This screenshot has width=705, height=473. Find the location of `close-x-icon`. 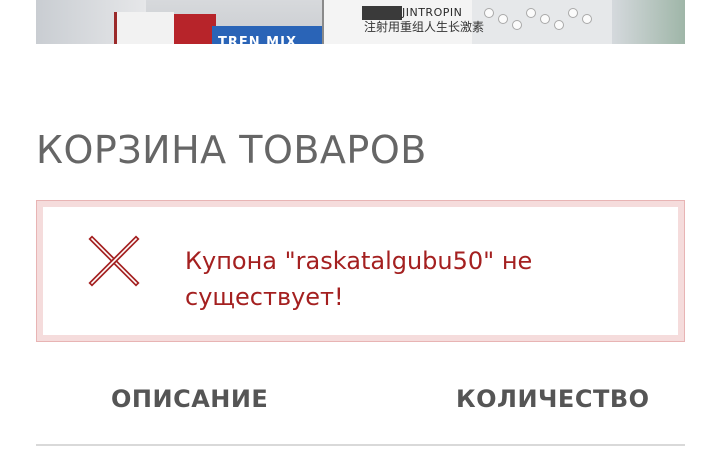

close-x-icon is located at coordinates (114, 261).